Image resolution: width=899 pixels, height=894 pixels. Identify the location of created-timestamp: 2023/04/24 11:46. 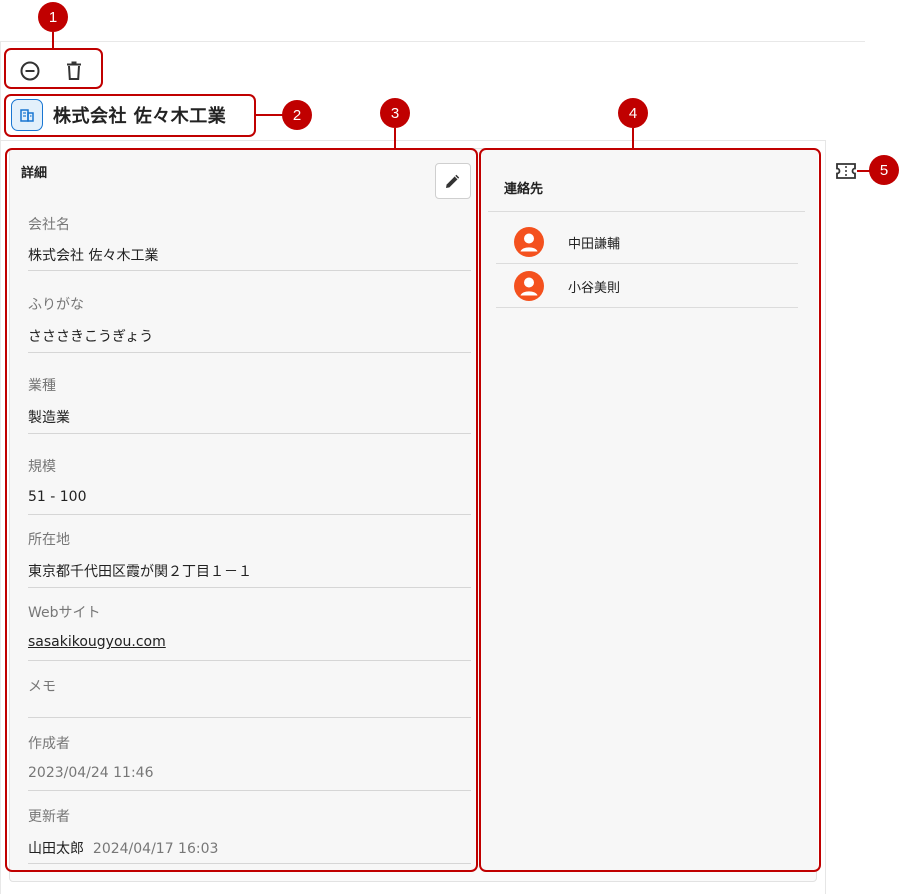
(91, 773).